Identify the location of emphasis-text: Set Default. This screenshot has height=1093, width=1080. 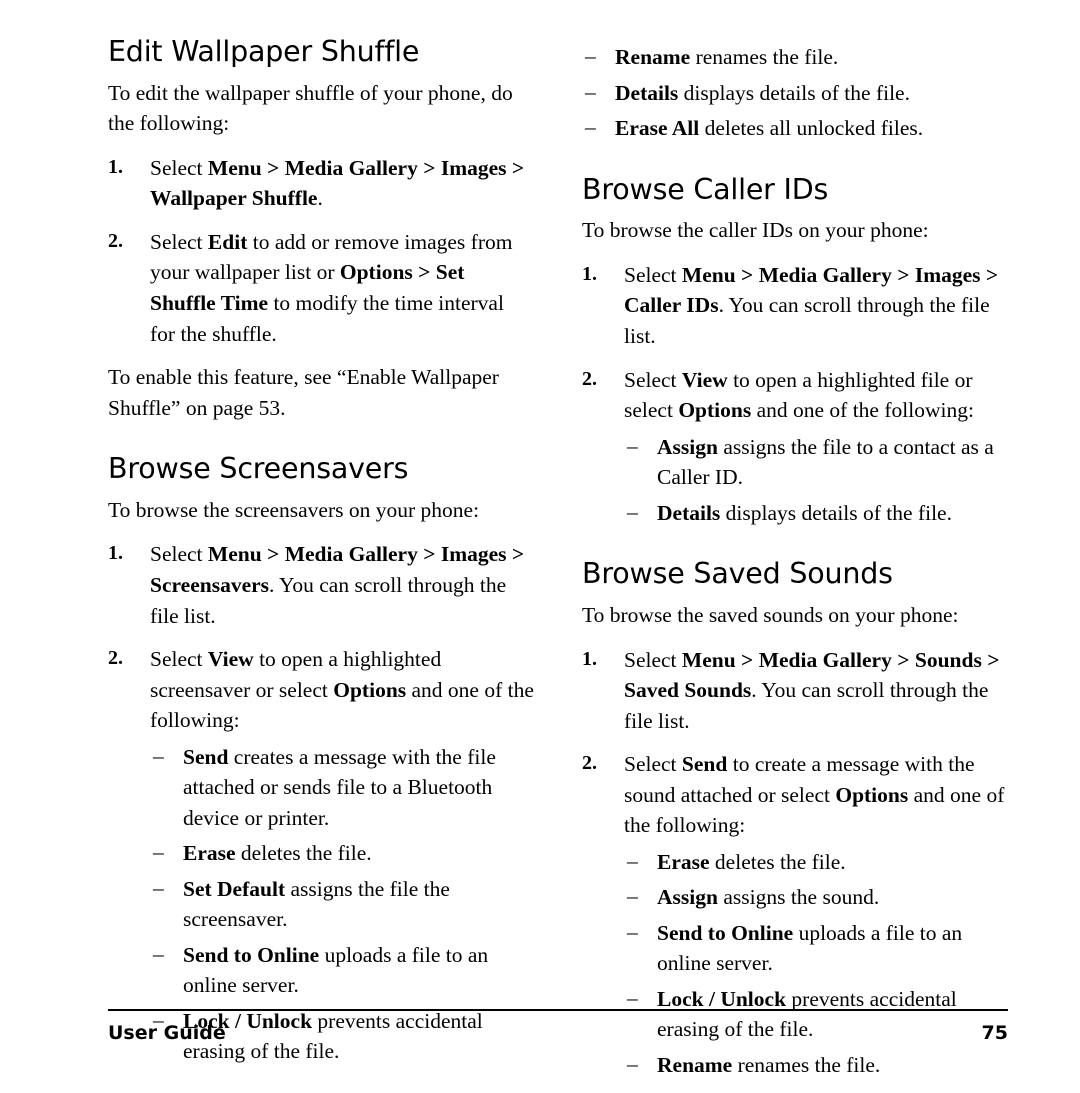
(234, 888).